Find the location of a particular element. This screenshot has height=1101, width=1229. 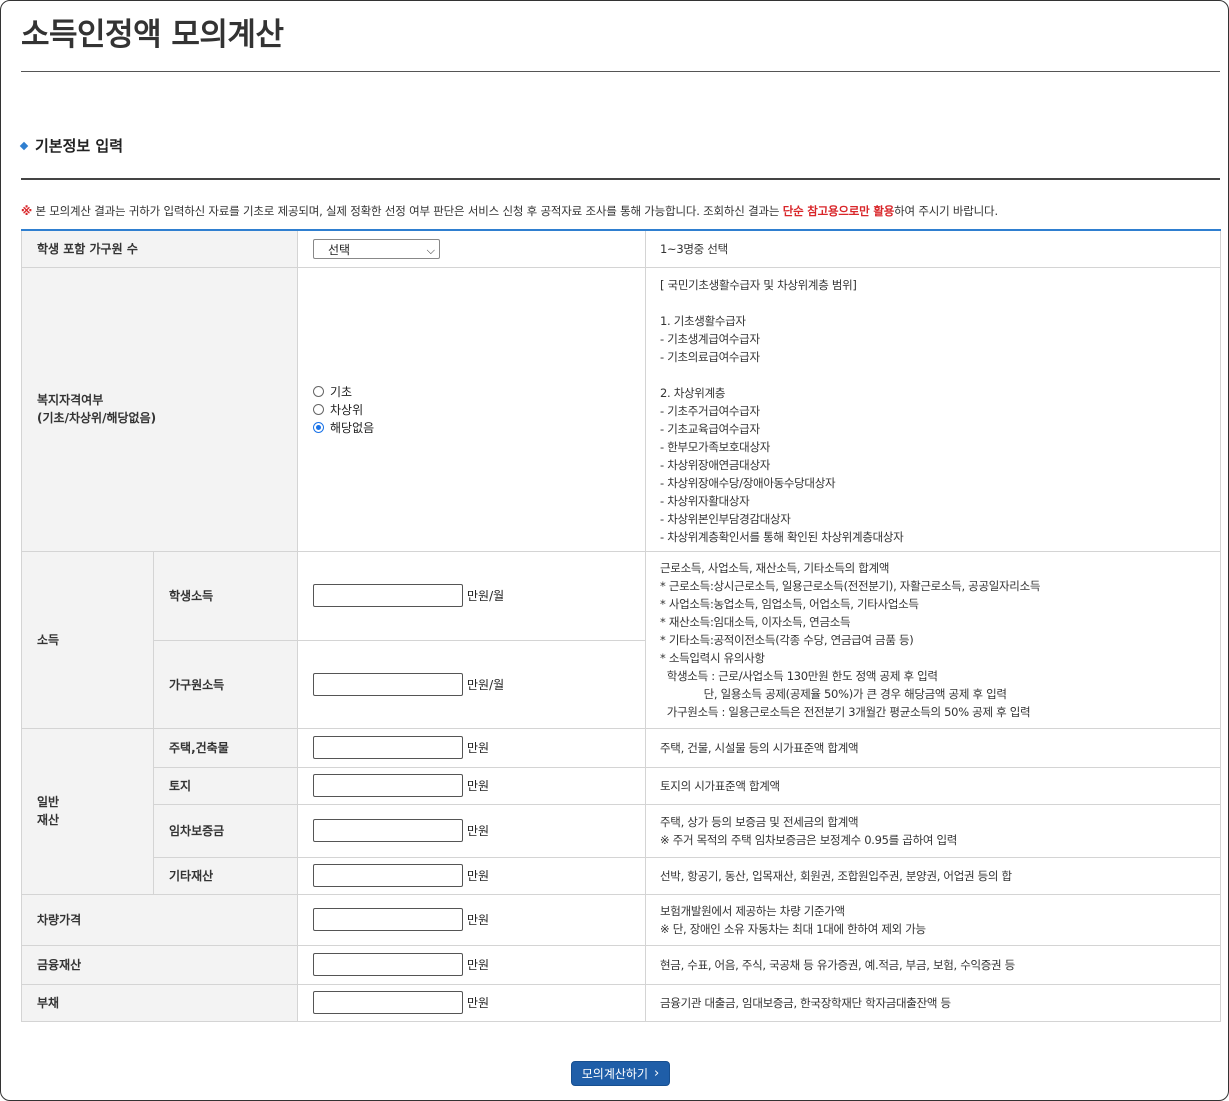

desc-line: * 기타소득:공적이전소득(각종 수당, 연금급여 금품 등) is located at coordinates (787, 639).